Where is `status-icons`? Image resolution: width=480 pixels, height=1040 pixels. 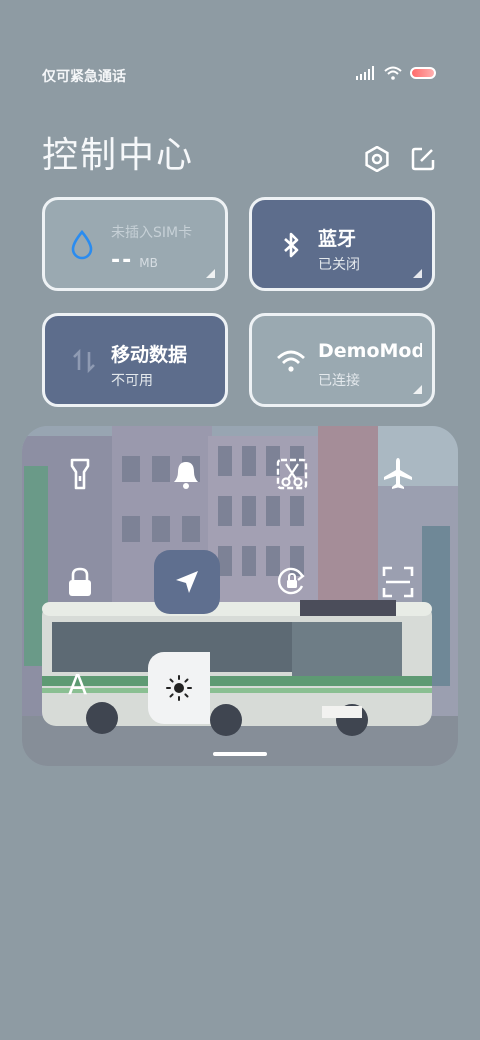
status-icons is located at coordinates (396, 73).